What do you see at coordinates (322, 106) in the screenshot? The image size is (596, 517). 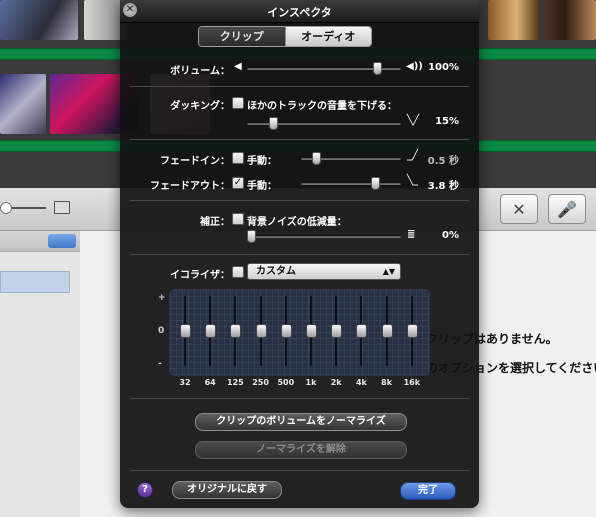 I see `ducking-checkbox-label: ほかのトラックの音量を下げる：` at bounding box center [322, 106].